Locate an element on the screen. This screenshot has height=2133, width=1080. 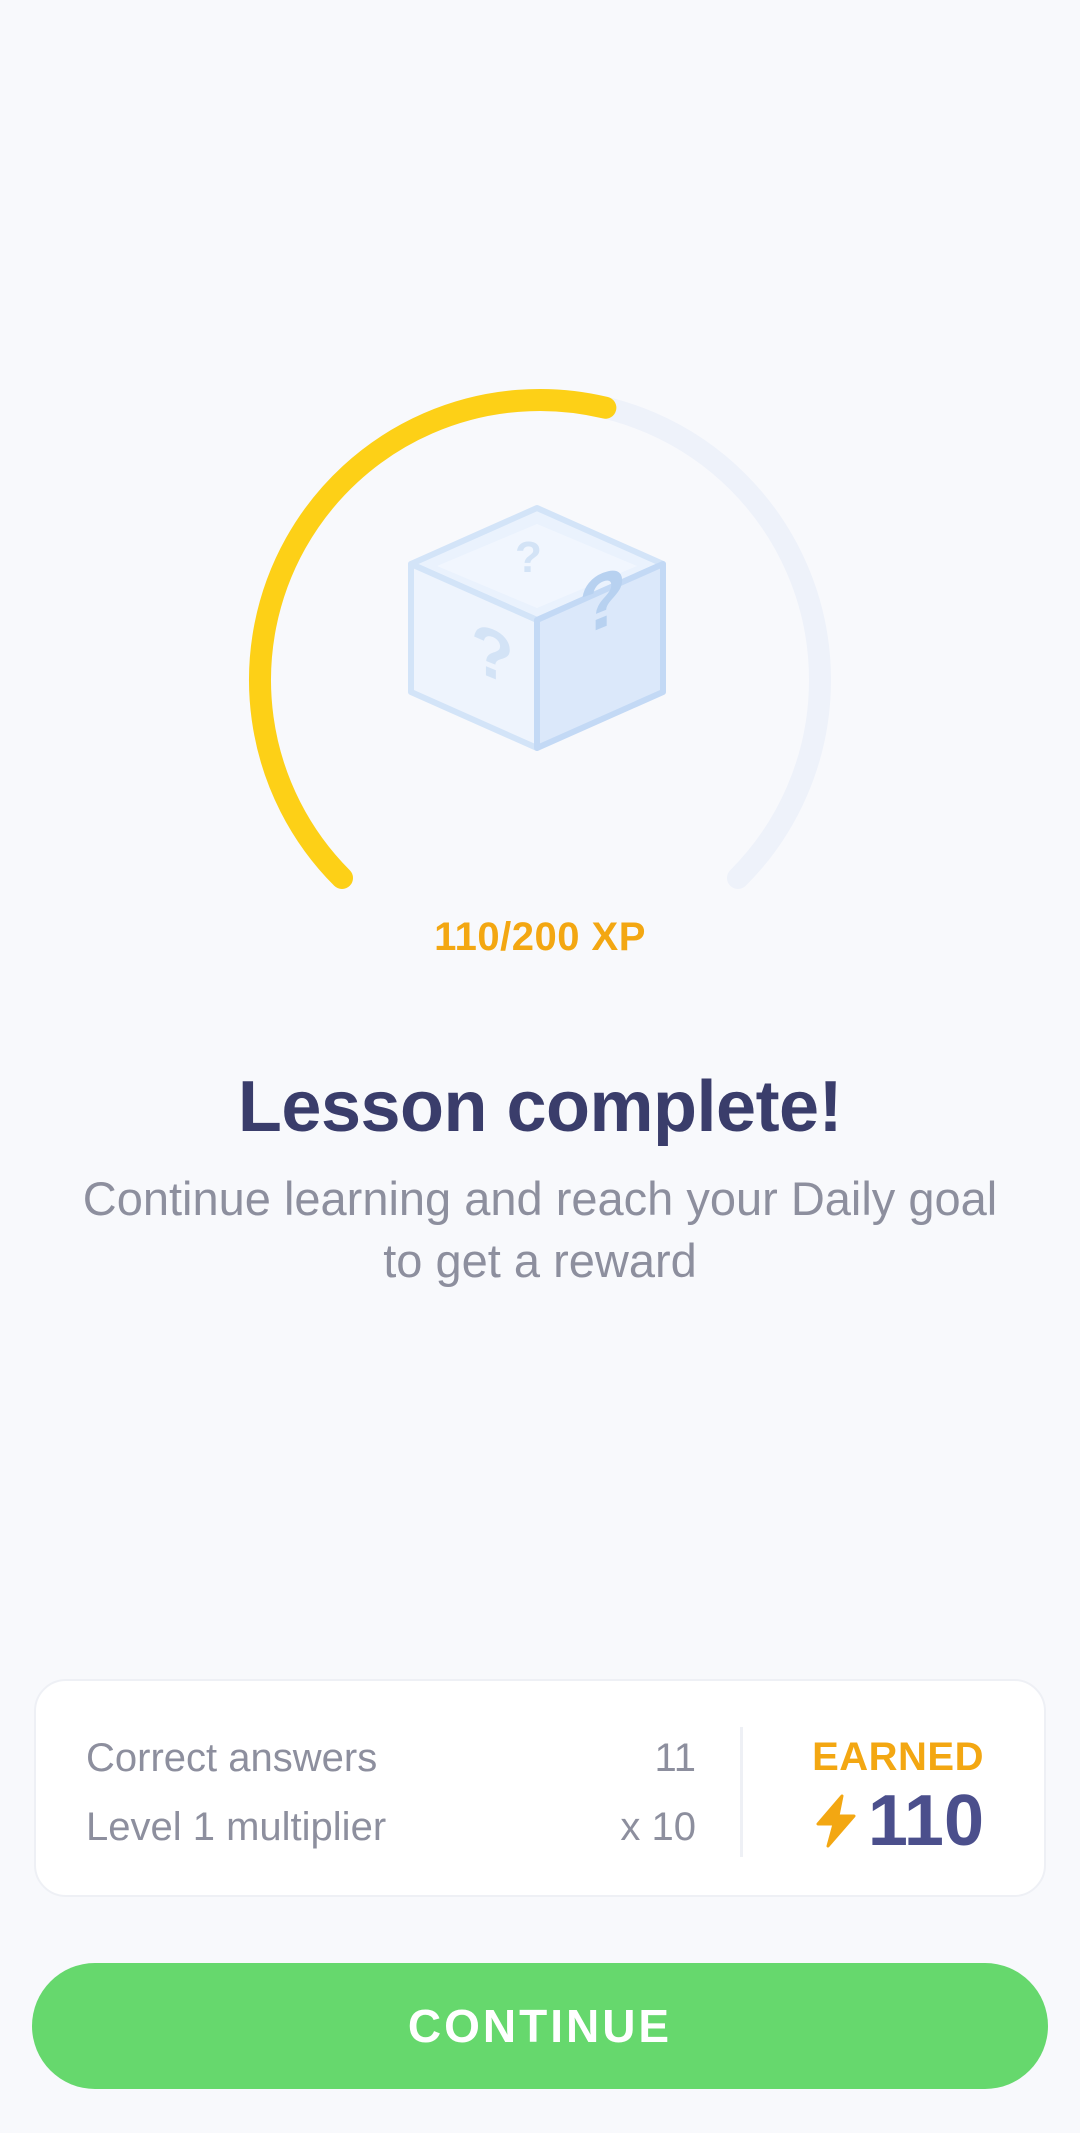
summary-row-label: Correct answers is located at coordinates (232, 1758).